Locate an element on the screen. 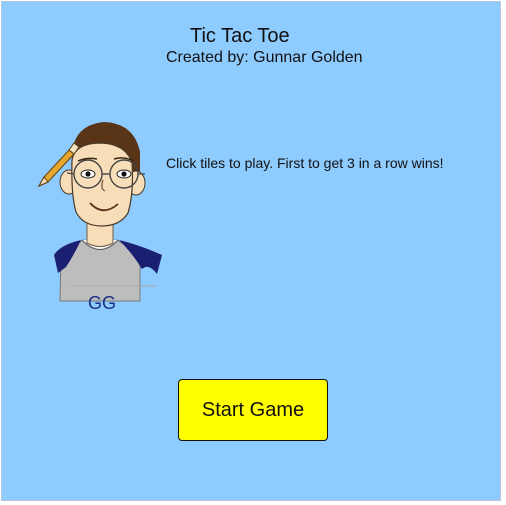  start-game-button: Start Game is located at coordinates (253, 410).